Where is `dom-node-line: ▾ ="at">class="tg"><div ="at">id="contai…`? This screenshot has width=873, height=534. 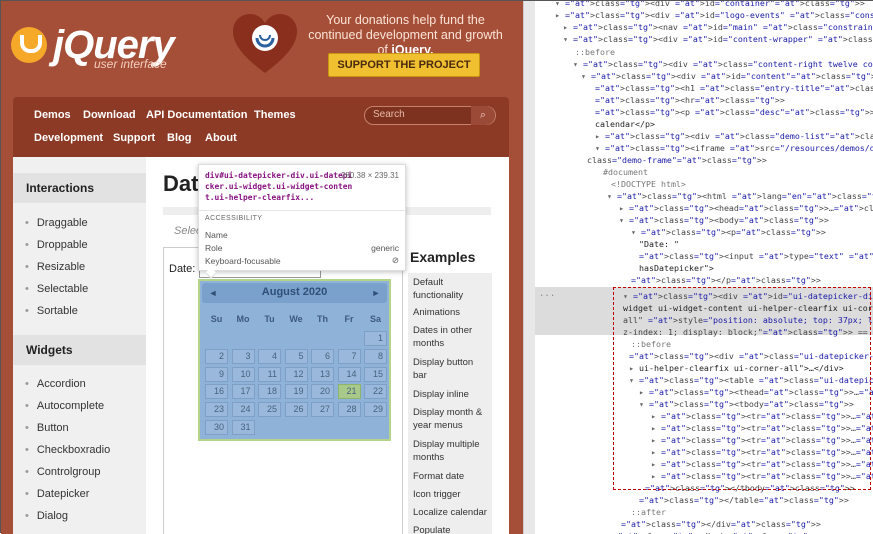 dom-node-line: ▾ ="at">class="tg"><div ="at">id="contai… is located at coordinates (710, 5).